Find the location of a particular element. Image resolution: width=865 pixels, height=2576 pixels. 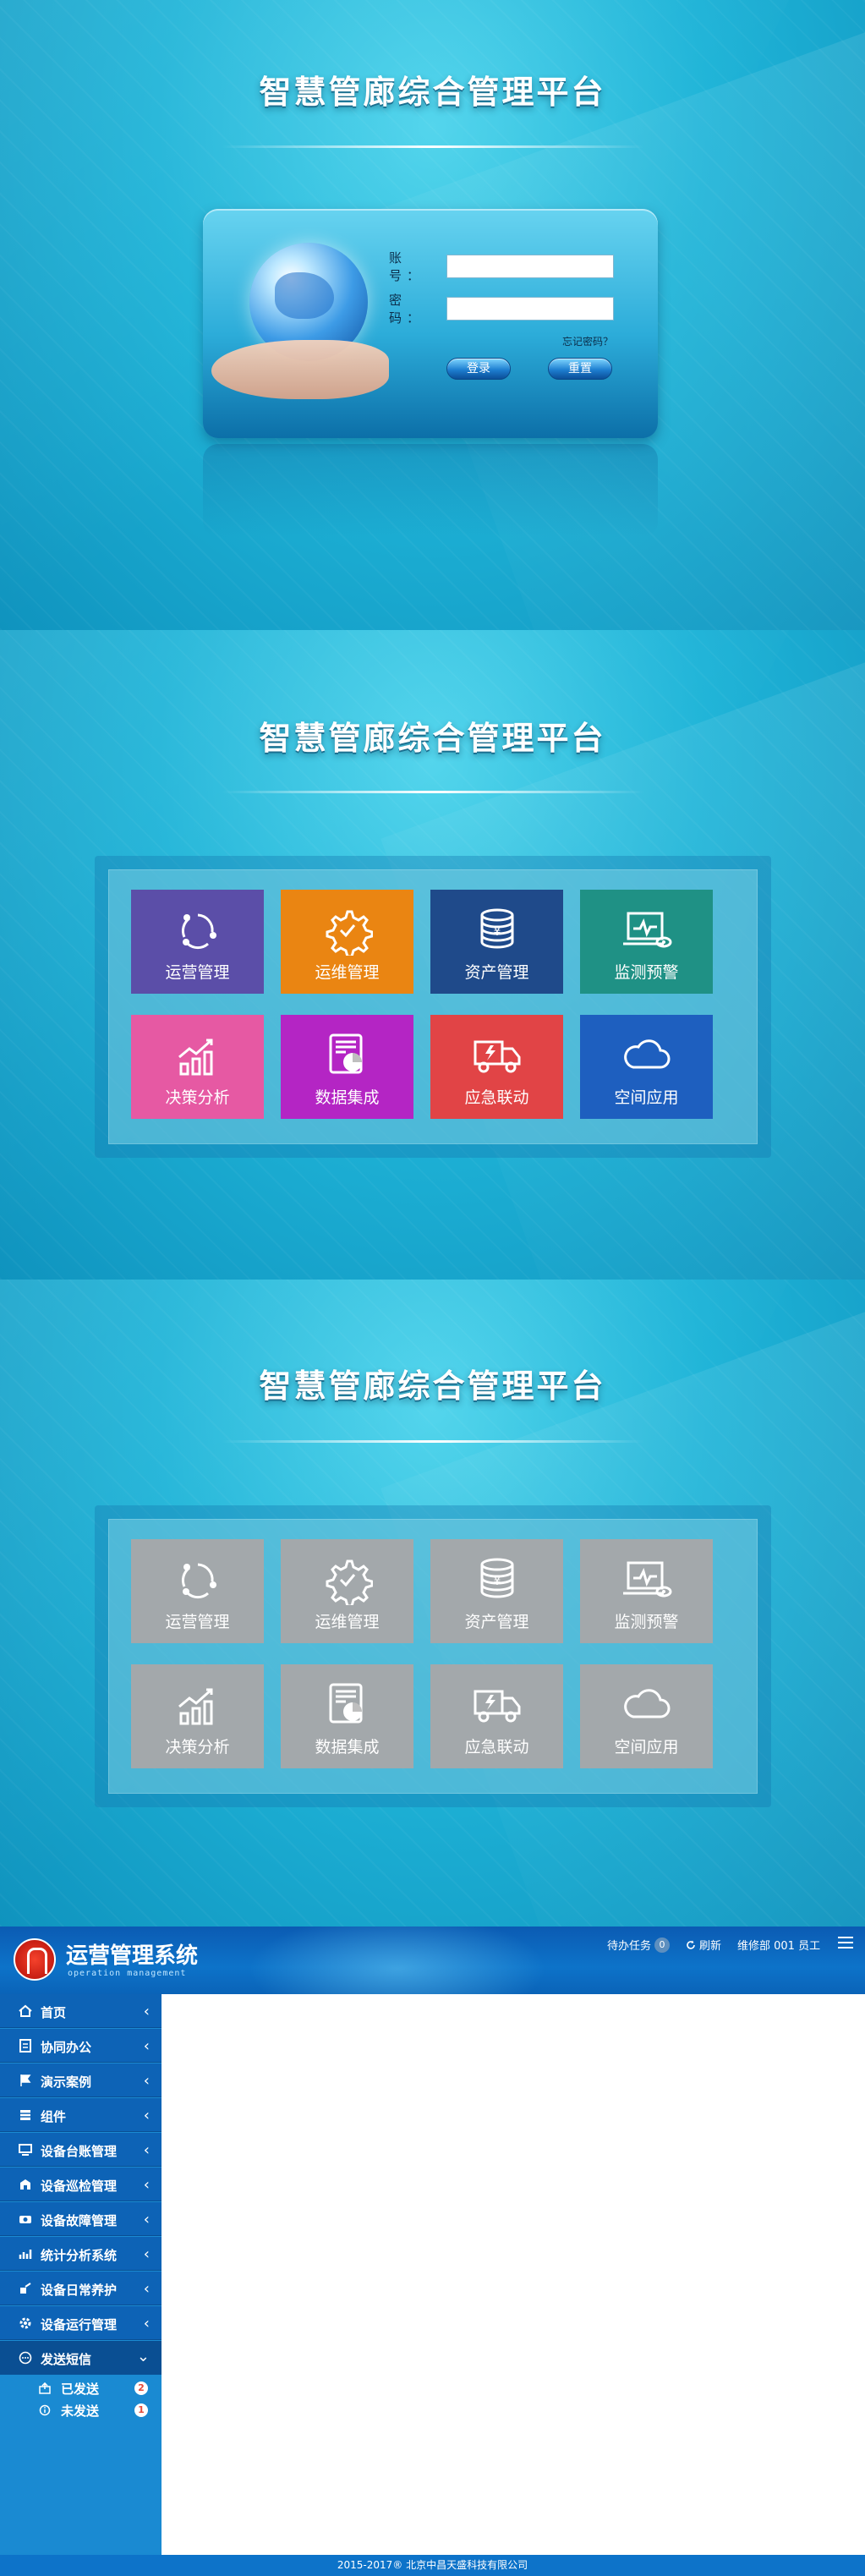

password-input is located at coordinates (530, 309).